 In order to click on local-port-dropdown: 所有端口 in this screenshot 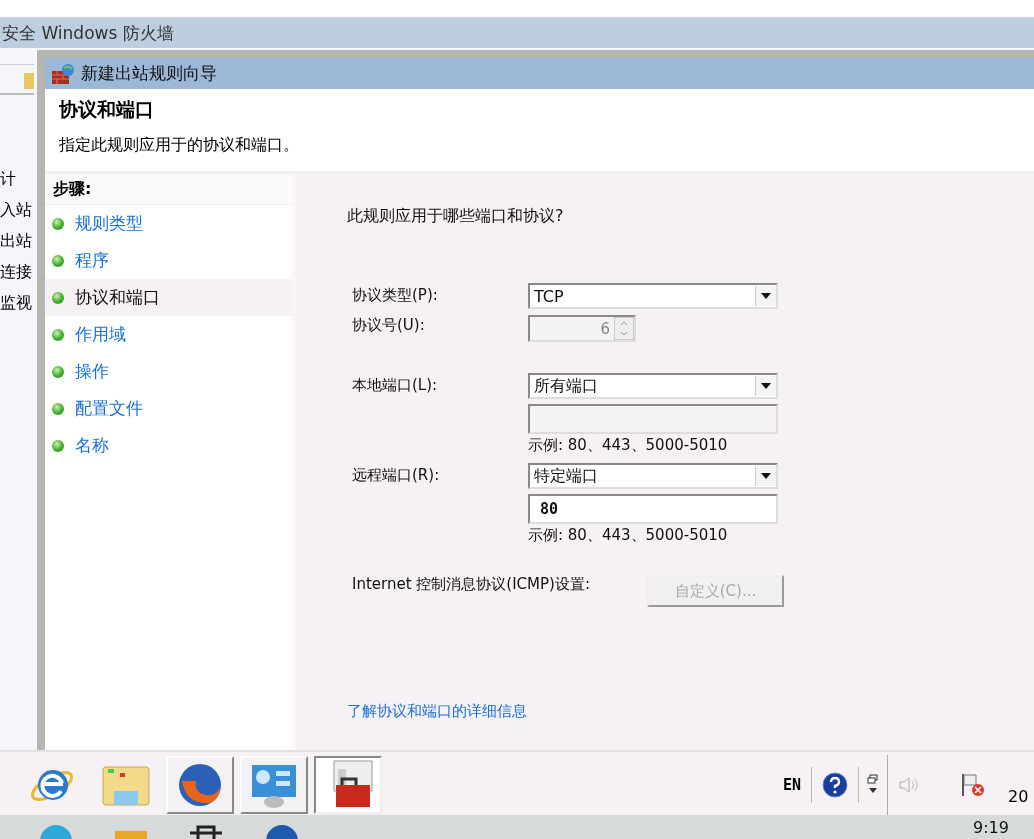, I will do `click(653, 386)`.